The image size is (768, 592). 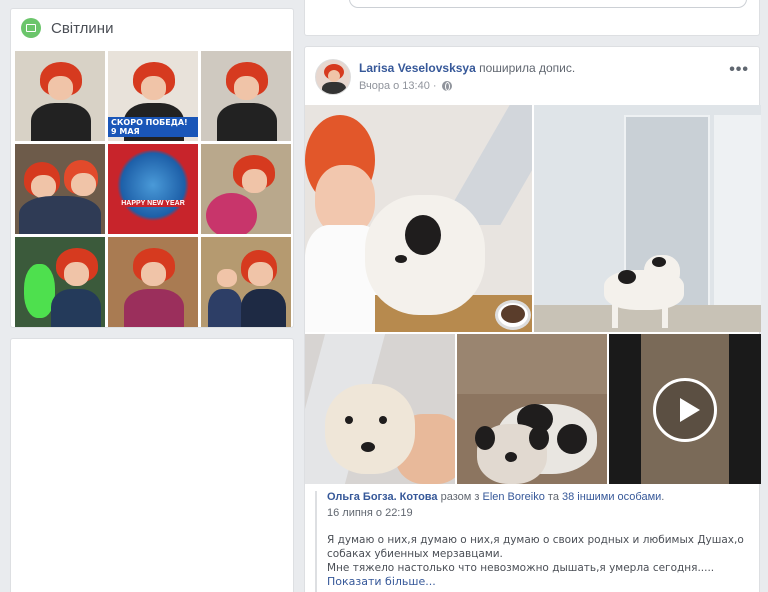 I want to click on shared-author-link: Ольга Богза. Котова, so click(x=382, y=497).